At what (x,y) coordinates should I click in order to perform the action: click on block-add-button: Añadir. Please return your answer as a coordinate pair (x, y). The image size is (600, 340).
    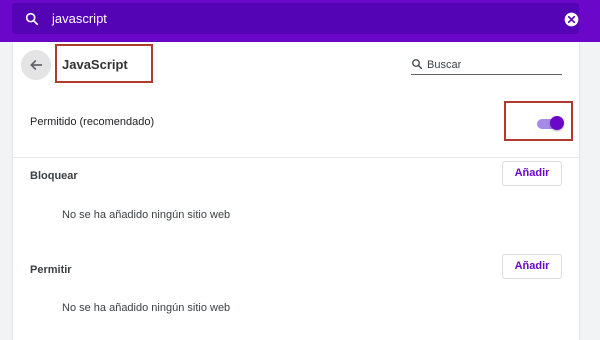
    Looking at the image, I should click on (532, 173).